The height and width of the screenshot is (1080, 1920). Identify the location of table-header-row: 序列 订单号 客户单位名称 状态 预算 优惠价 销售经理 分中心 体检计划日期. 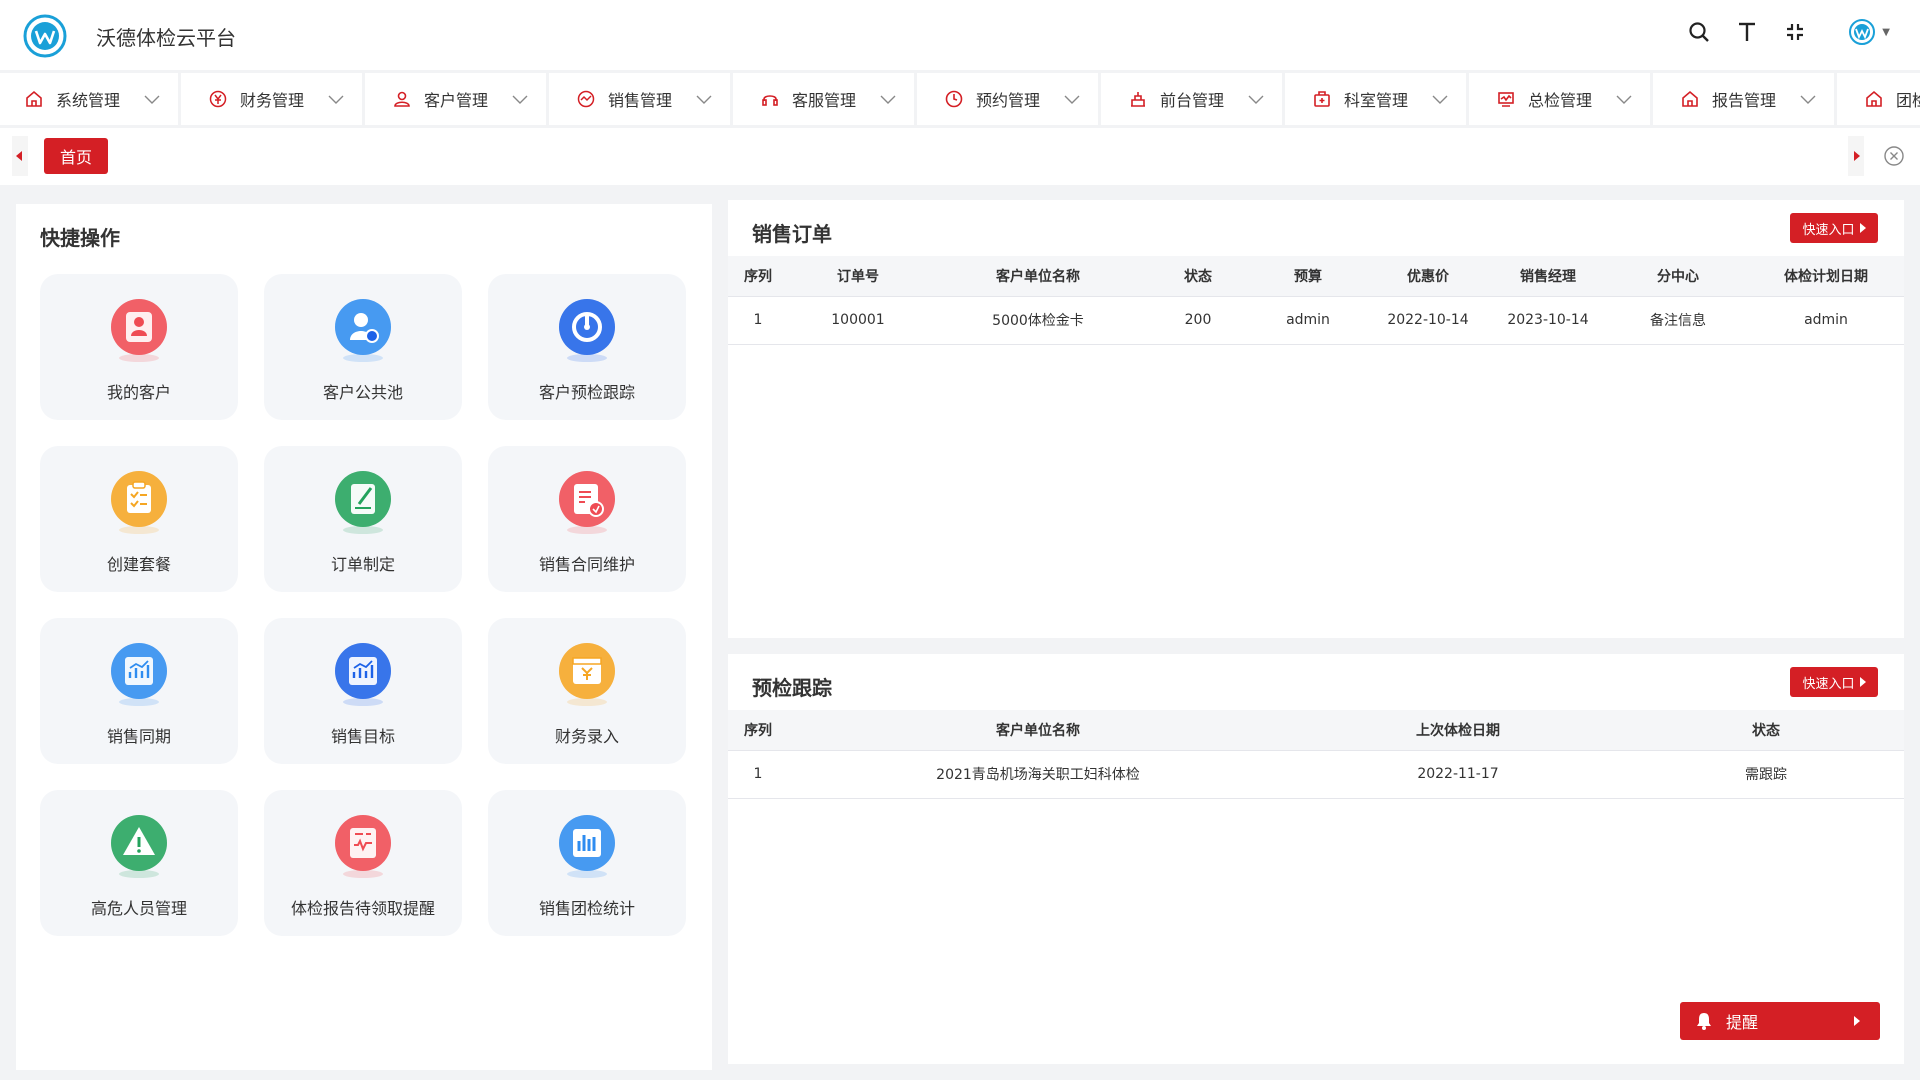
(1316, 276).